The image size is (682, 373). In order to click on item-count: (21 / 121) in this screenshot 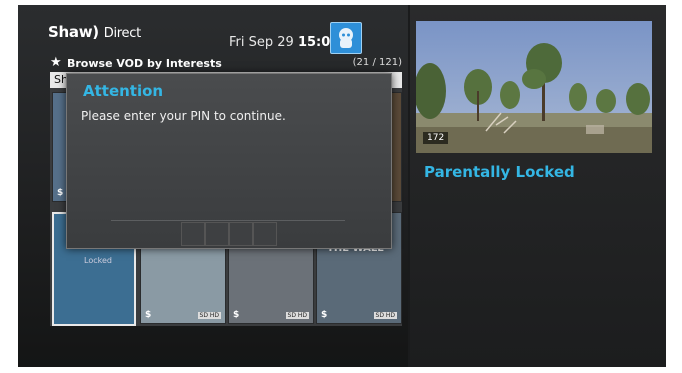, I will do `click(377, 62)`.